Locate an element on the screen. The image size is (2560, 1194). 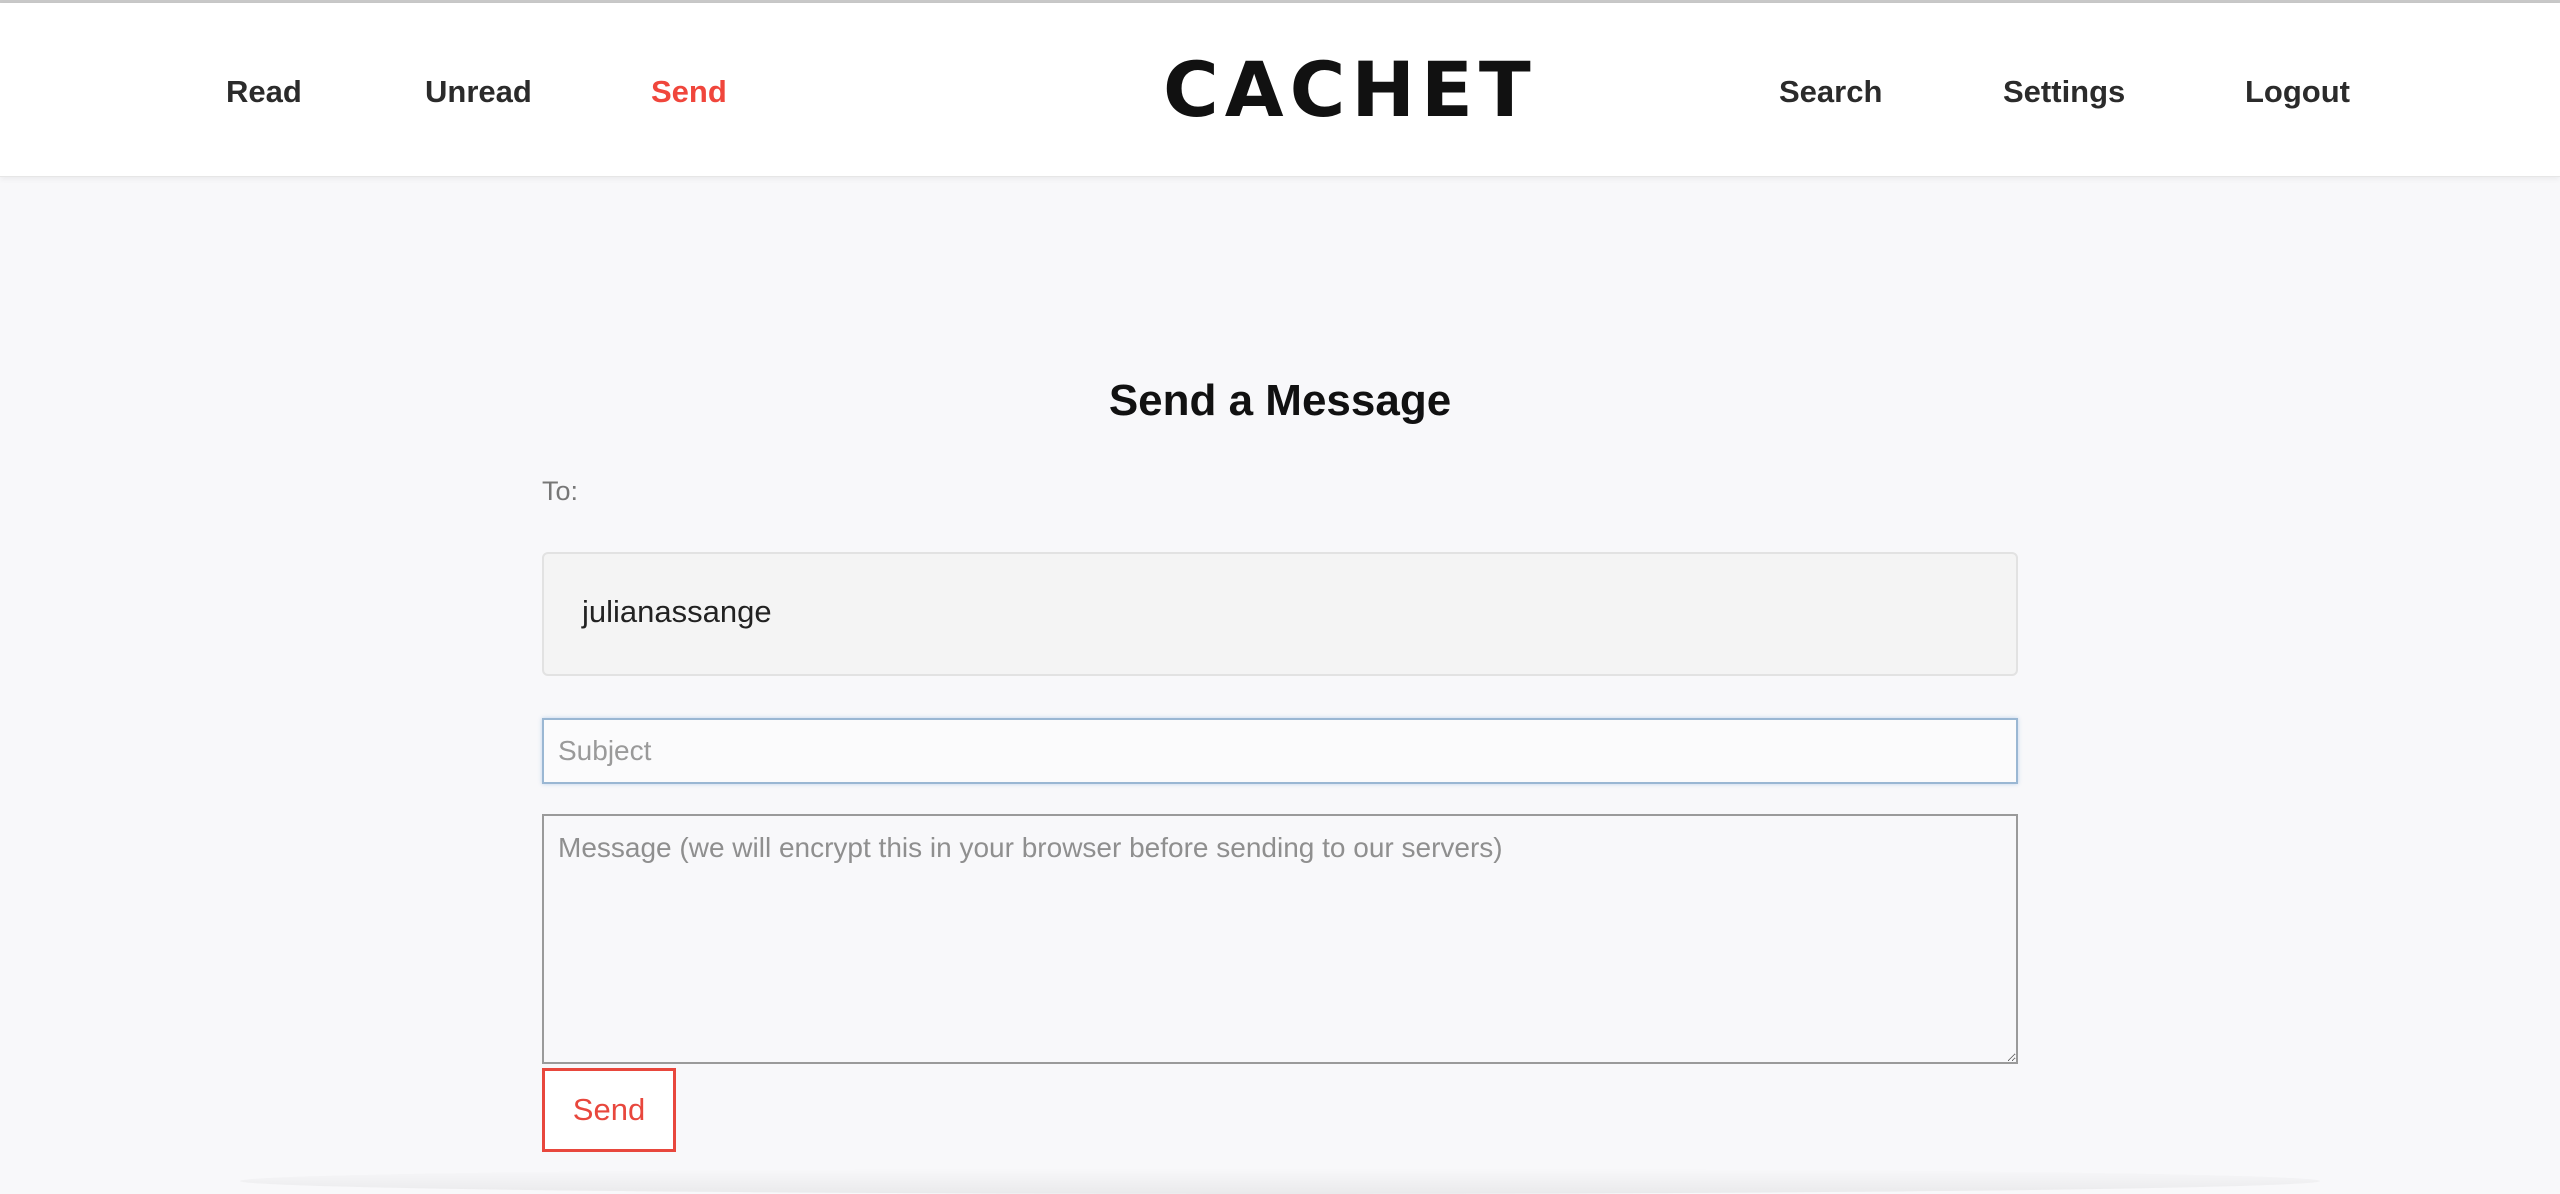
nav-logout-link: Logout is located at coordinates (2297, 92).